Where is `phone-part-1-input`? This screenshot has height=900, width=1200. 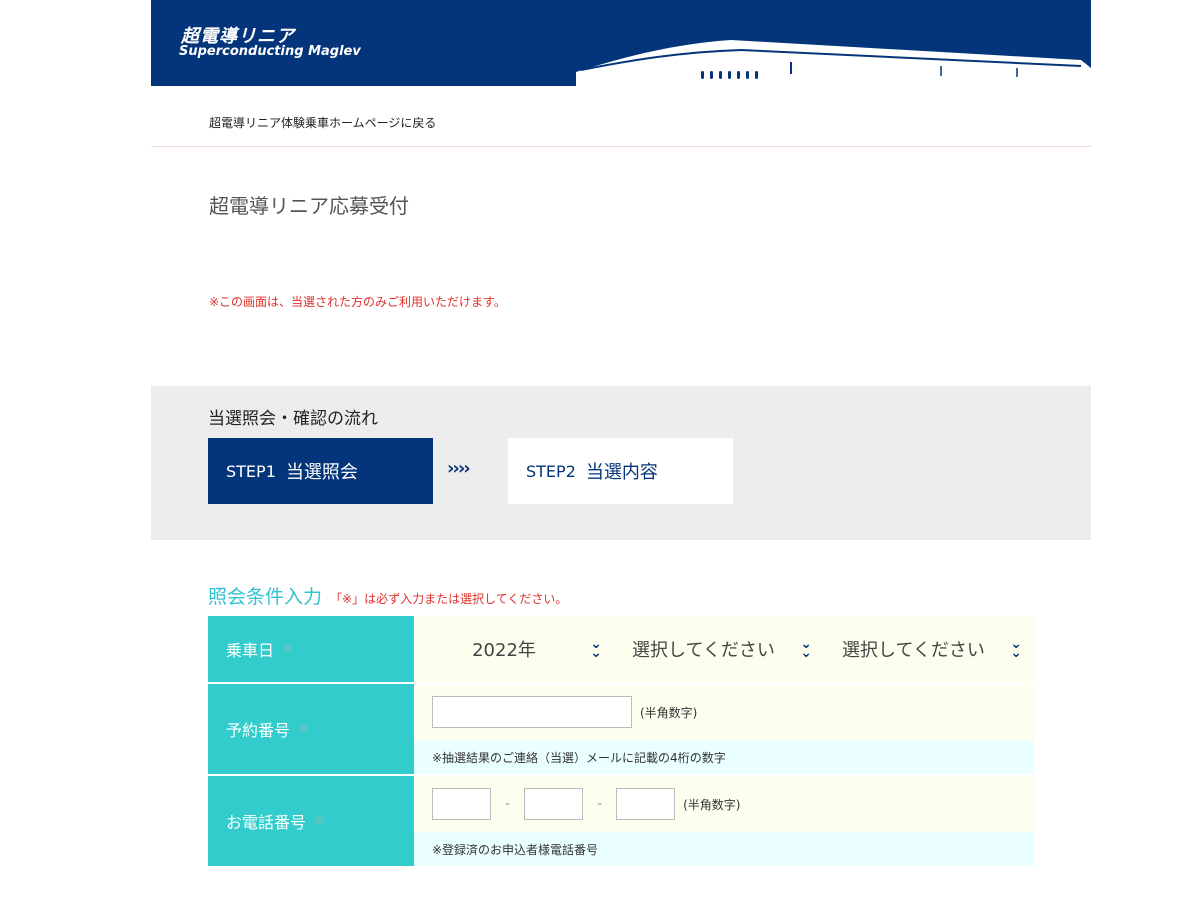
phone-part-1-input is located at coordinates (461, 804).